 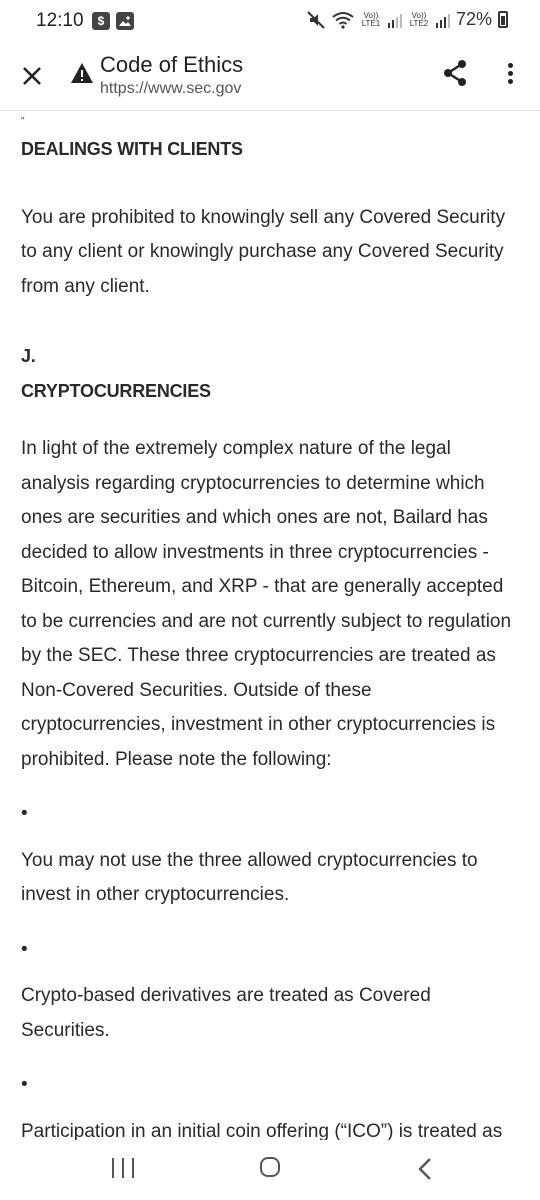 I want to click on navigation-bar, so click(x=270, y=1170).